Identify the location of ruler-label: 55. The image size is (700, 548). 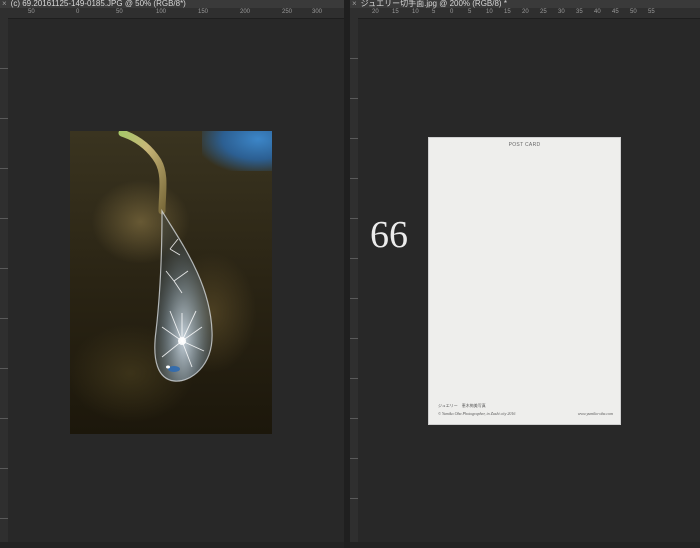
(651, 12).